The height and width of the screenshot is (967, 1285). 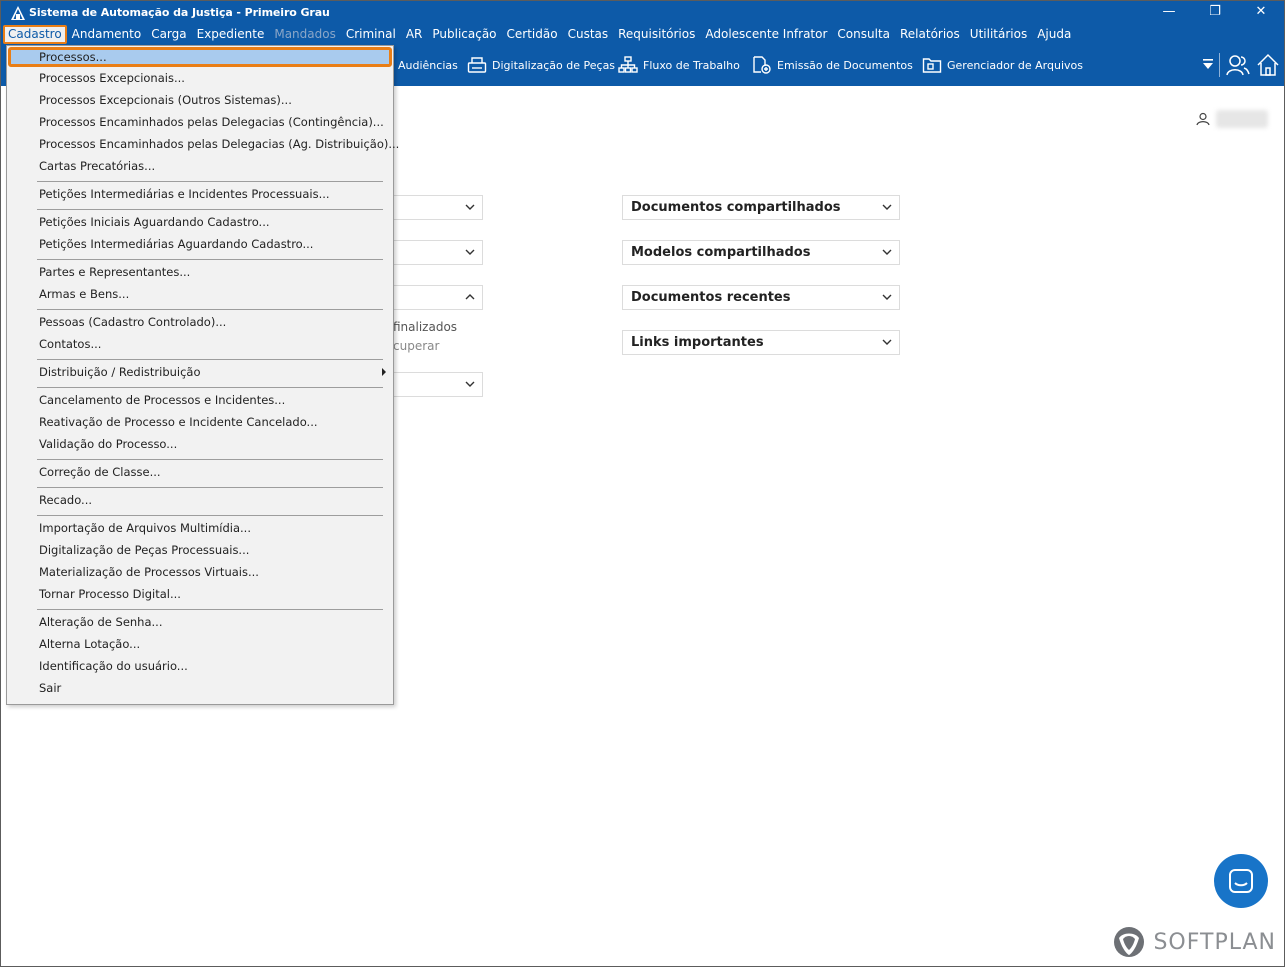 What do you see at coordinates (464, 34) in the screenshot?
I see `menu-publicacao: Publicação` at bounding box center [464, 34].